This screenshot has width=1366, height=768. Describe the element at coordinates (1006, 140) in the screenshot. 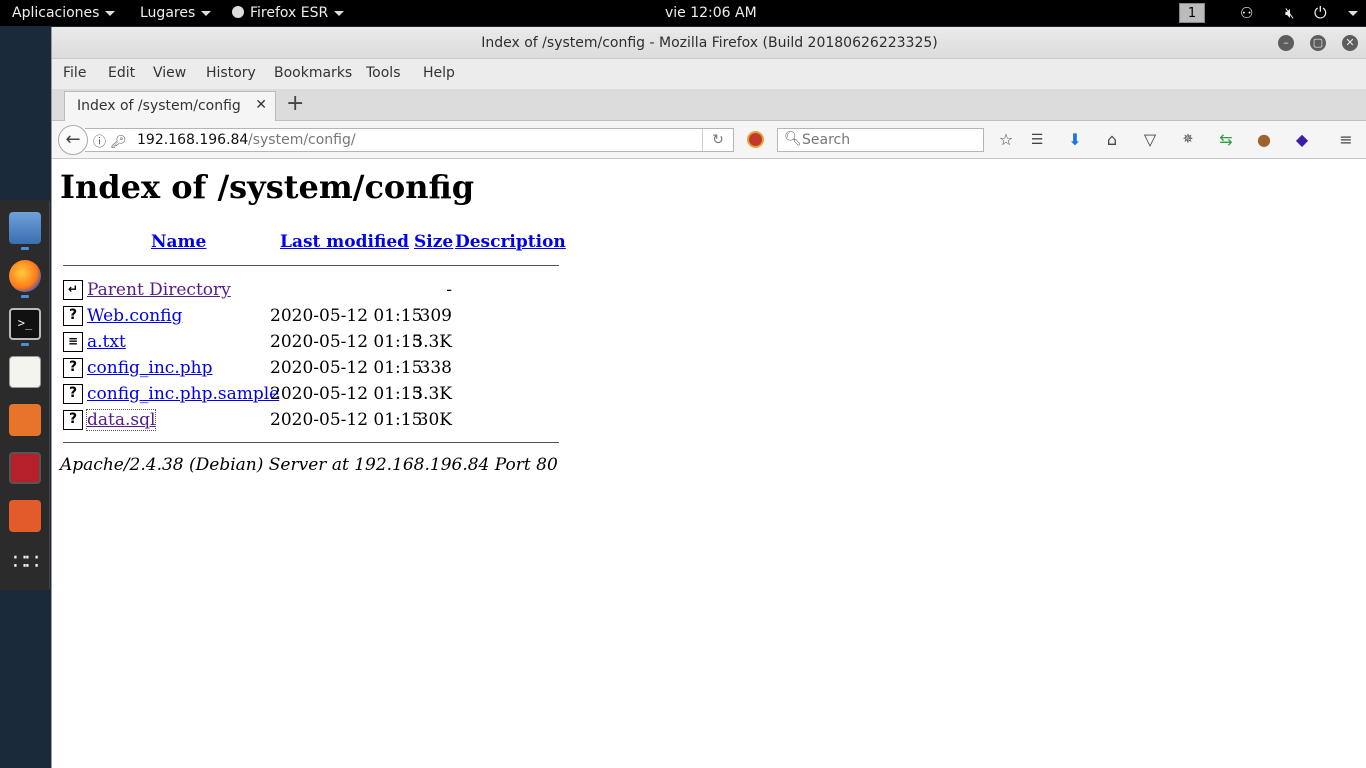

I see `bookmark-star-icon: ☆` at that location.